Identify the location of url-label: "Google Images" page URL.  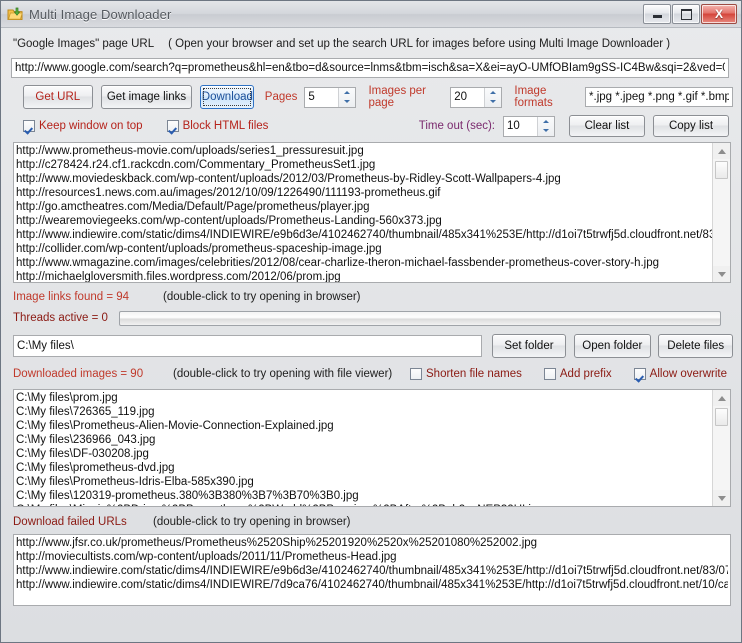
(84, 44).